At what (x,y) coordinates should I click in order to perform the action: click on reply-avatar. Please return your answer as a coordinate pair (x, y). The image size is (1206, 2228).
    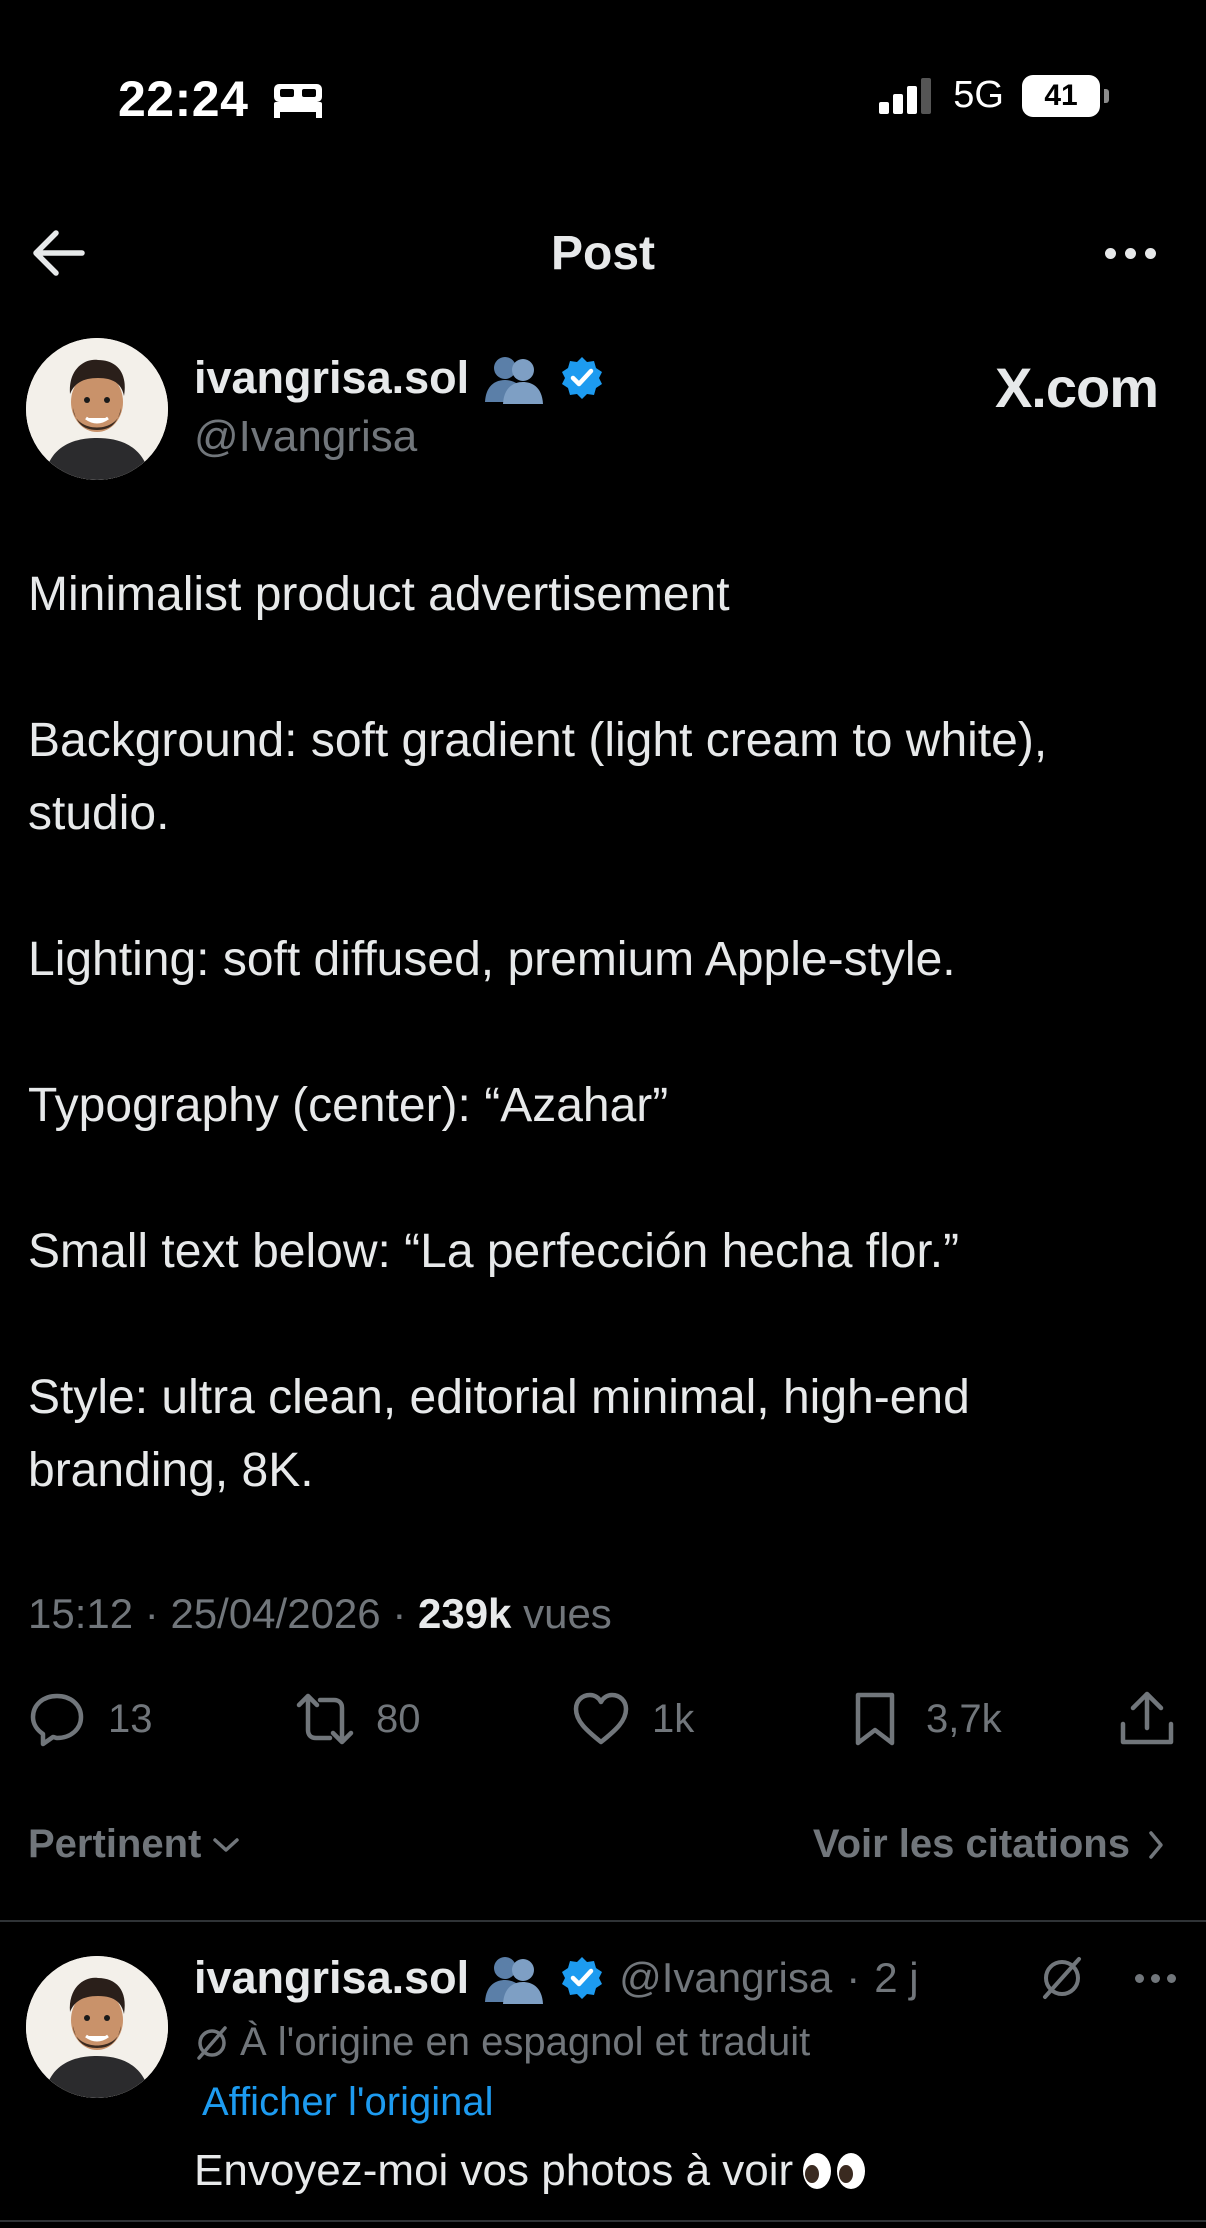
    Looking at the image, I should click on (97, 2027).